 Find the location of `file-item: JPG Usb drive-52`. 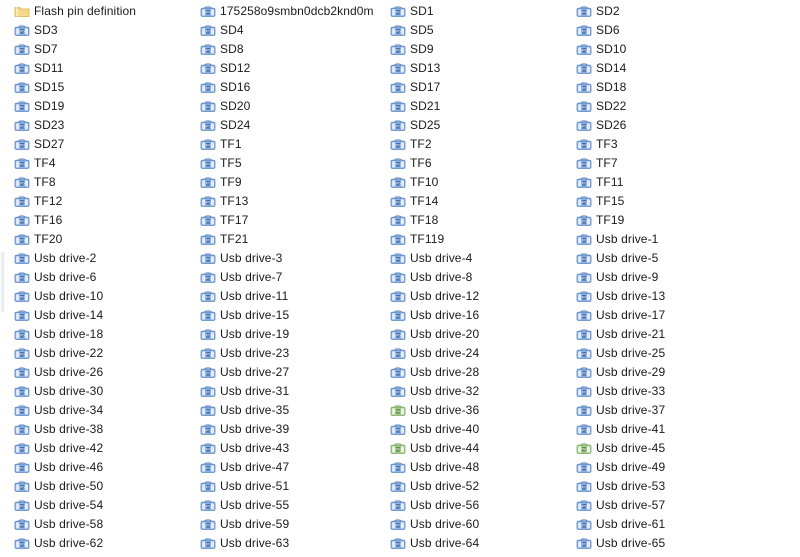

file-item: JPG Usb drive-52 is located at coordinates (474, 486).